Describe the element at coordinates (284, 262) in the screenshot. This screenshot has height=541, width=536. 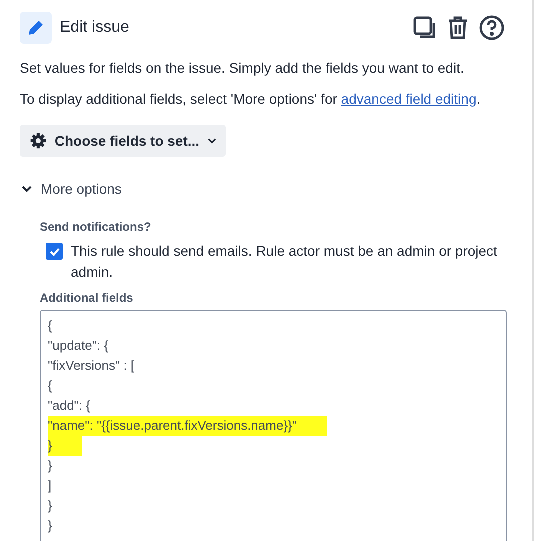
I see `checkbox-label: This rule should send emails. Rule actor must be an admin or project admin.` at that location.